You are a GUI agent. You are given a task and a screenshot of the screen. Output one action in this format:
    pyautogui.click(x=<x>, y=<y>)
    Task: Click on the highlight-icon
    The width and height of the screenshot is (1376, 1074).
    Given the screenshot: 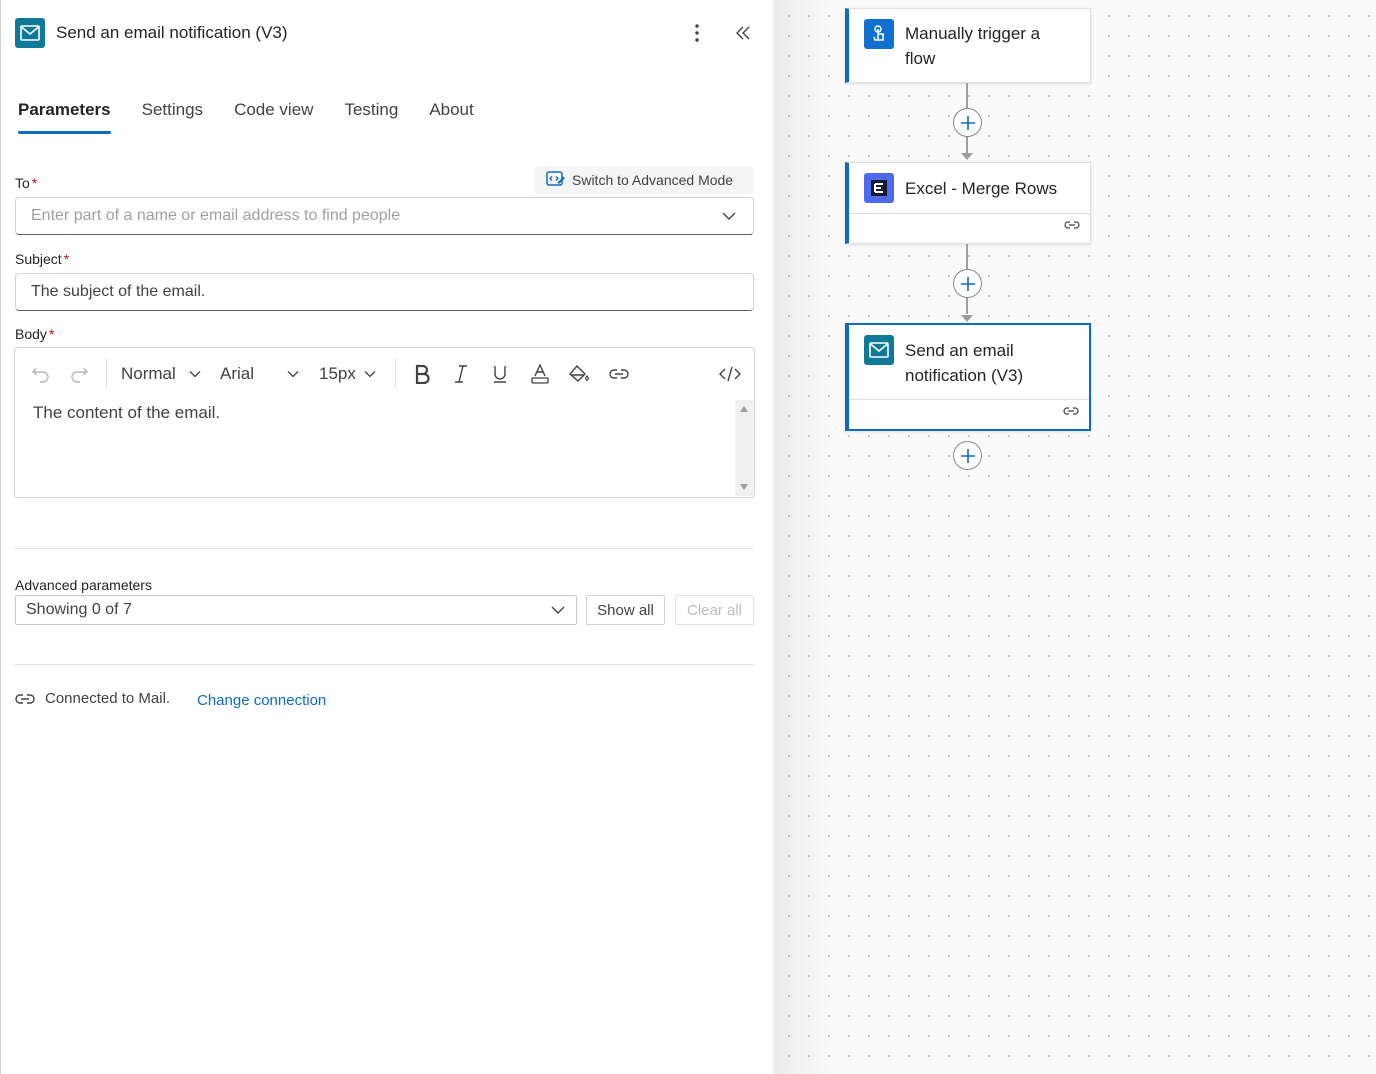 What is the action you would take?
    pyautogui.click(x=579, y=374)
    